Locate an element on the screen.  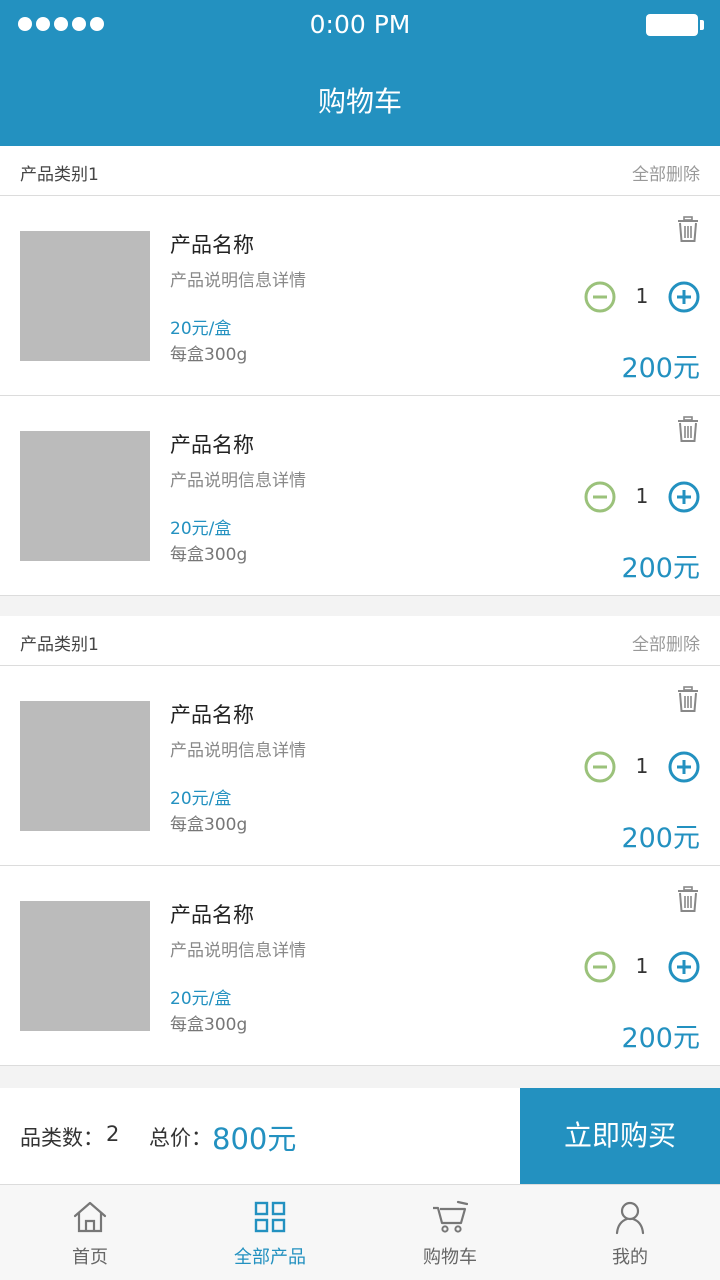
checkout-bar: 品类数： 2 总价： 800元 立即购买 is located at coordinates (360, 1136).